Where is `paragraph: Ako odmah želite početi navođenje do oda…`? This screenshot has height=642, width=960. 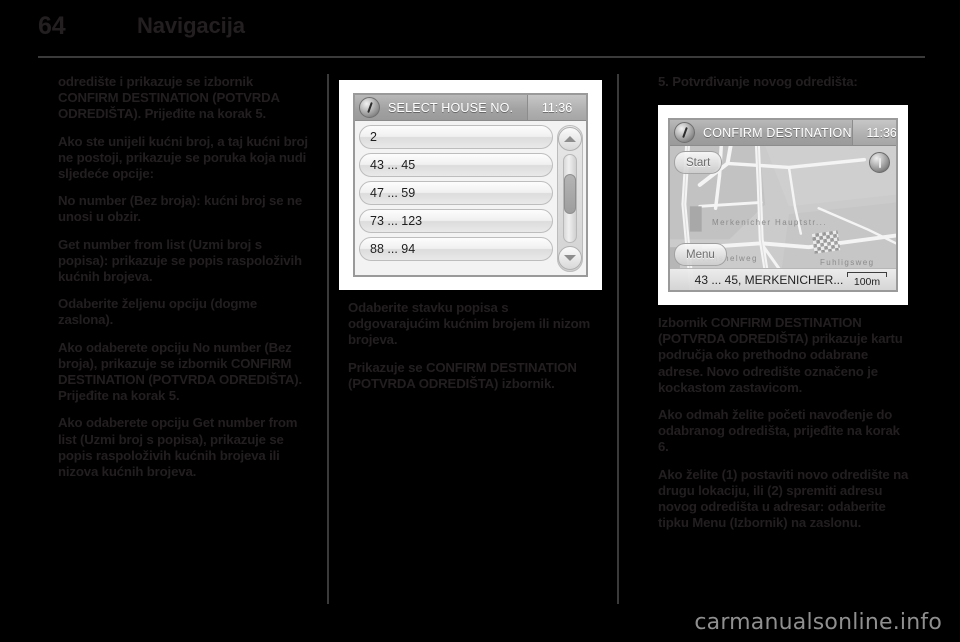 paragraph: Ako odmah želite početi navođenje do oda… is located at coordinates (779, 431).